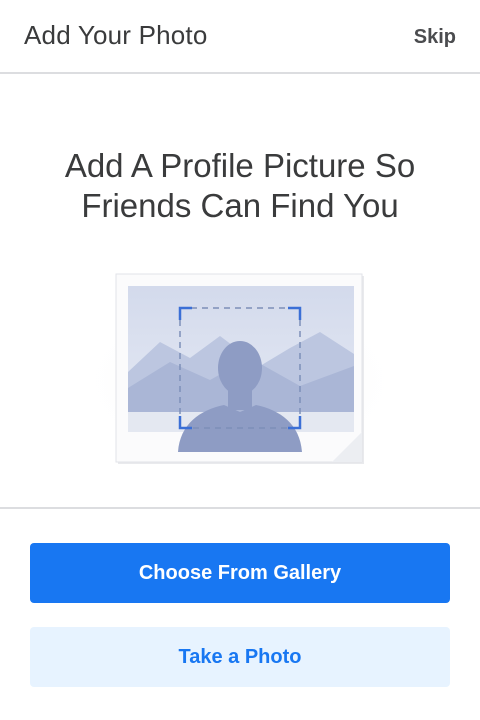  I want to click on headline-line-1: Add A Profile Picture So, so click(240, 165).